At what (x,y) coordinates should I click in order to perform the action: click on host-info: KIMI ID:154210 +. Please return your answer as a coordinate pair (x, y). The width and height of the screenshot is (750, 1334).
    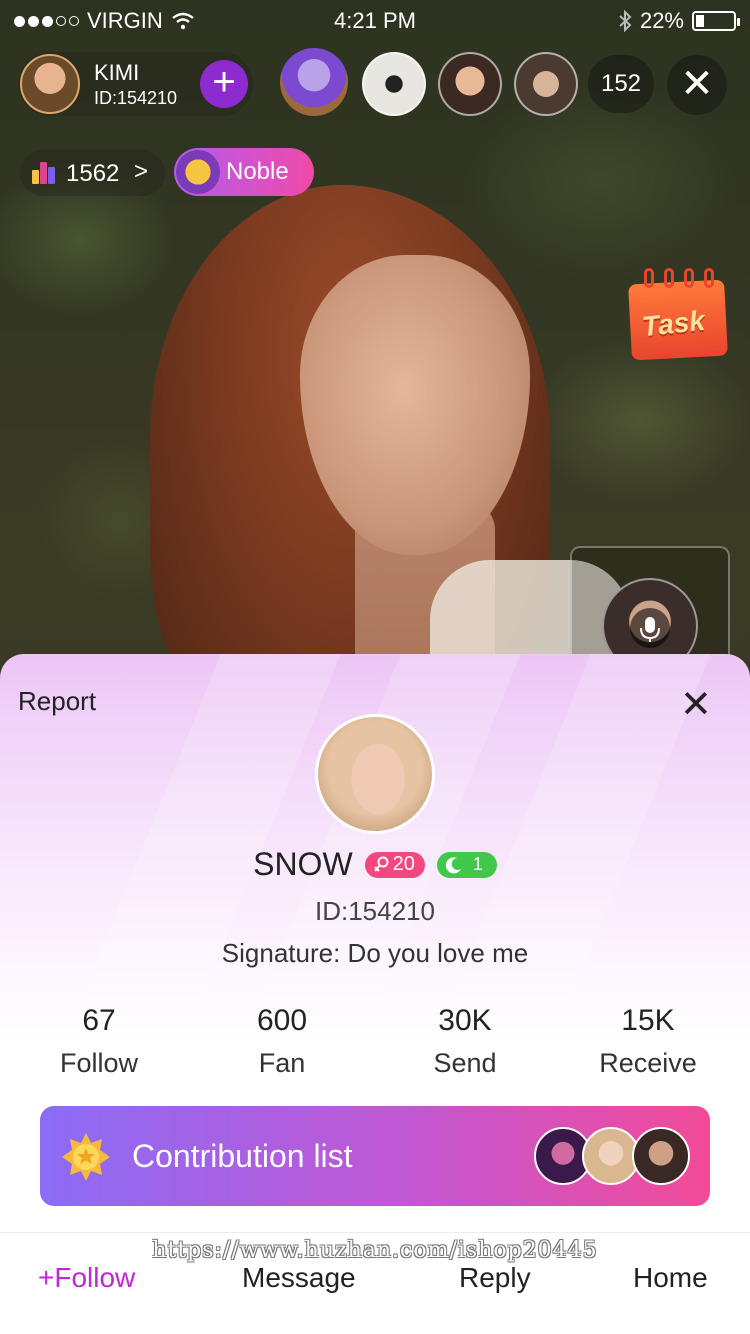
    Looking at the image, I should click on (135, 84).